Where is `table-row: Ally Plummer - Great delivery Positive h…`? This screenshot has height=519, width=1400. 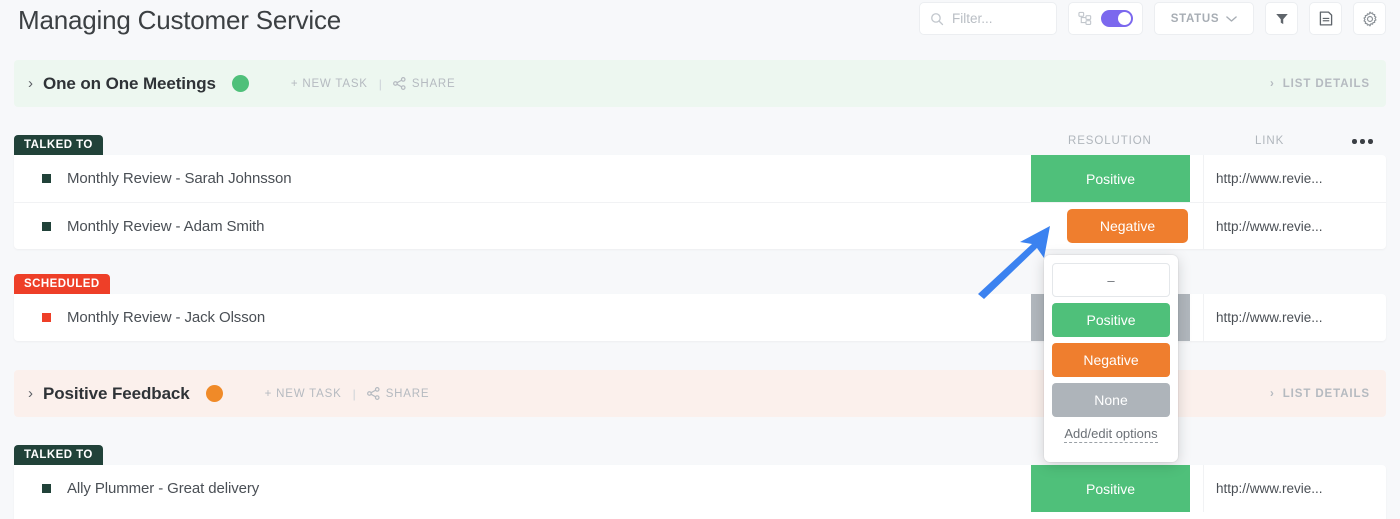 table-row: Ally Plummer - Great delivery Positive h… is located at coordinates (700, 488).